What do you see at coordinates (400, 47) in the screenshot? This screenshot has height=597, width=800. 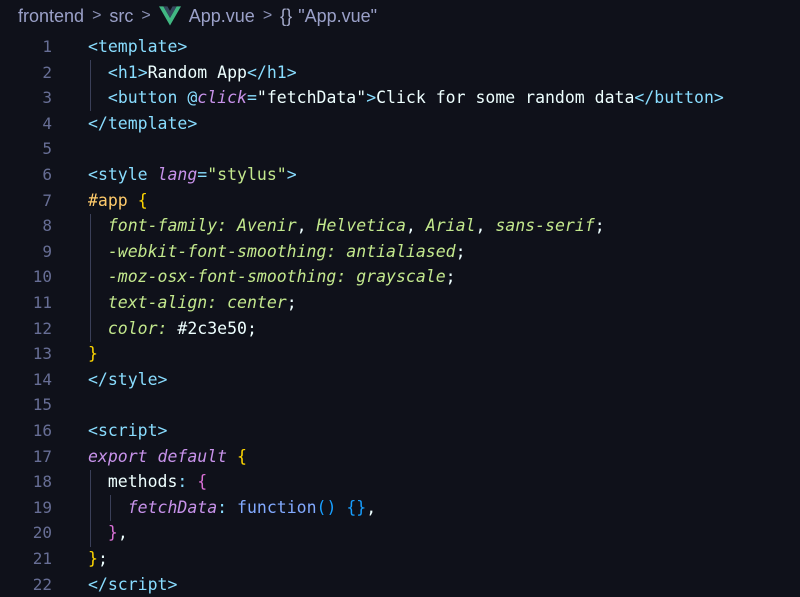 I see `code-line: 1 <template>` at bounding box center [400, 47].